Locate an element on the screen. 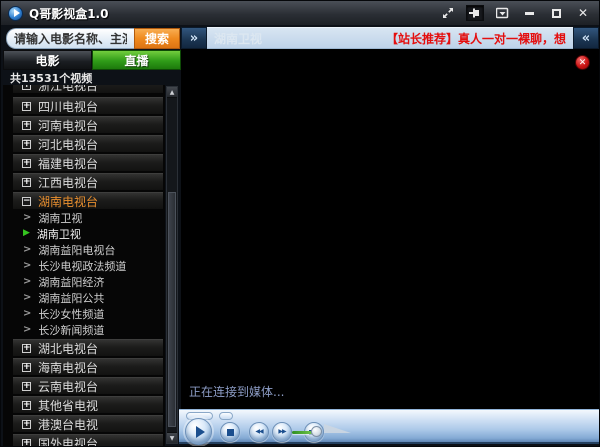 This screenshot has height=447, width=600. channel-label: 港澳台电视 is located at coordinates (68, 424).